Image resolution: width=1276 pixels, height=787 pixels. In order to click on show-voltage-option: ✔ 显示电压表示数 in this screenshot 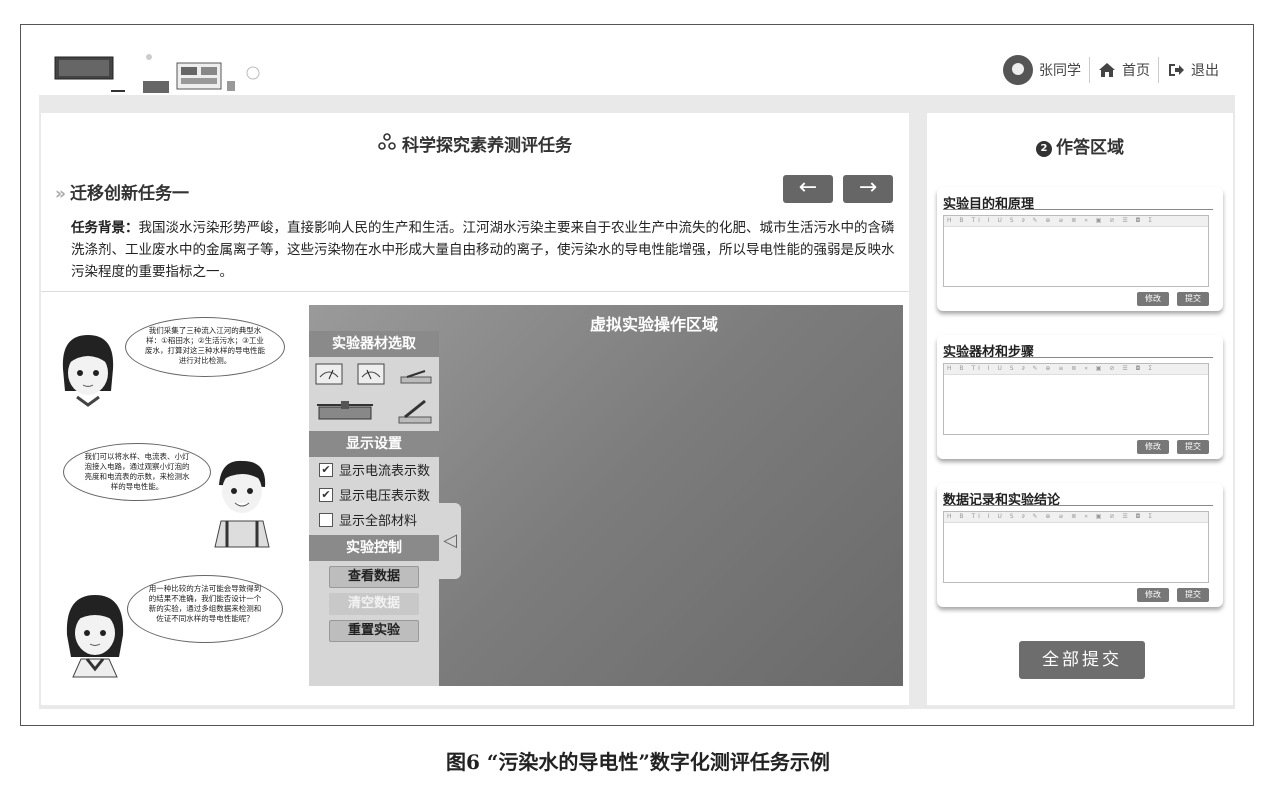, I will do `click(374, 494)`.